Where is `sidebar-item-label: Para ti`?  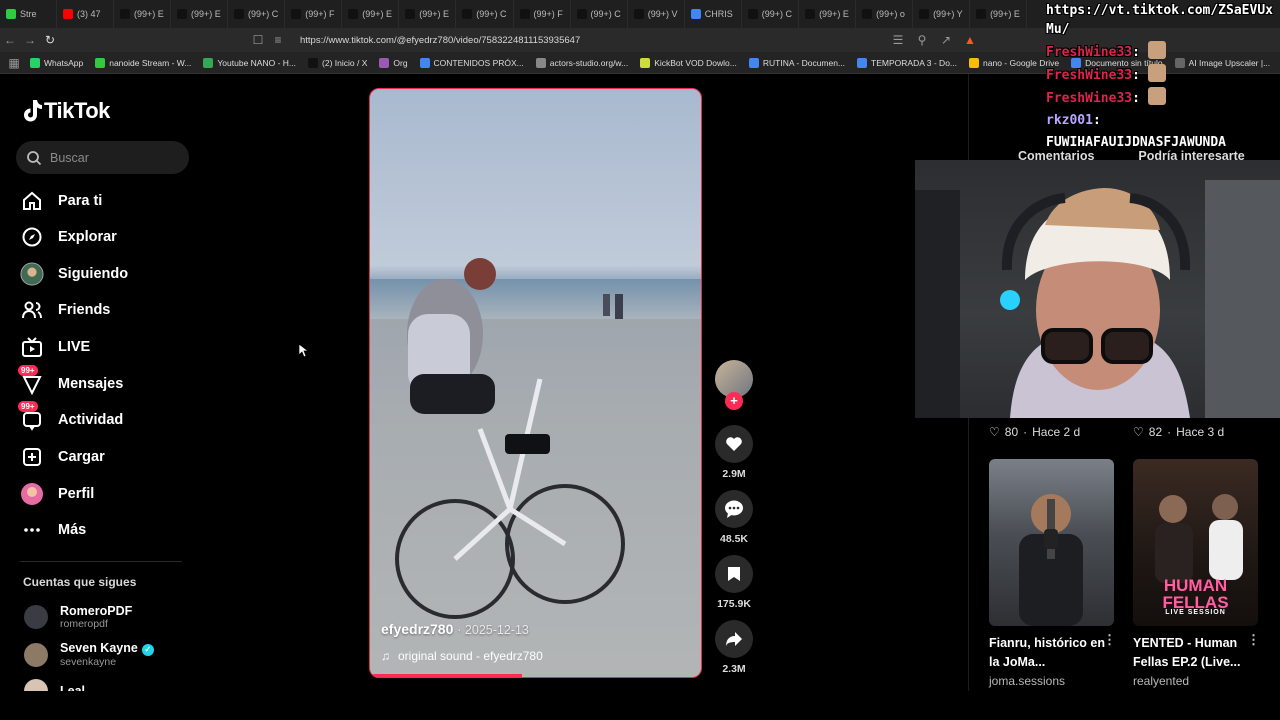 sidebar-item-label: Para ti is located at coordinates (80, 201).